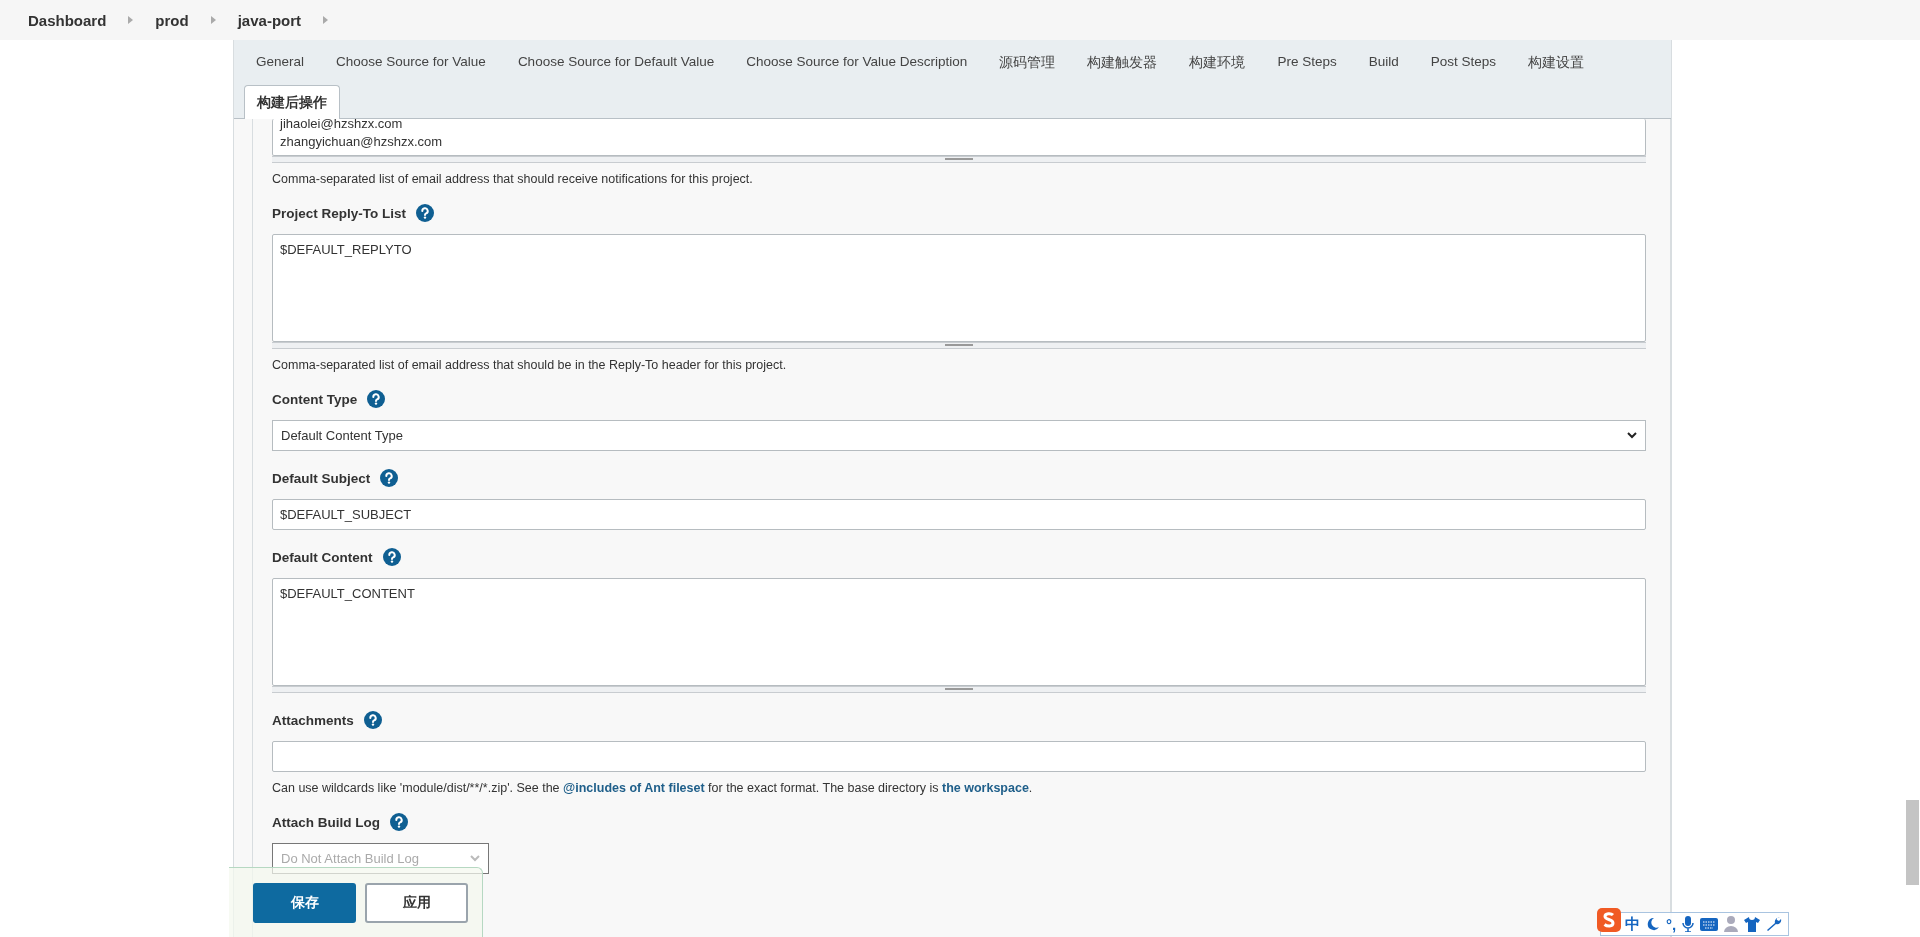  Describe the element at coordinates (1632, 924) in the screenshot. I see `ime-language-toggle: 中` at that location.